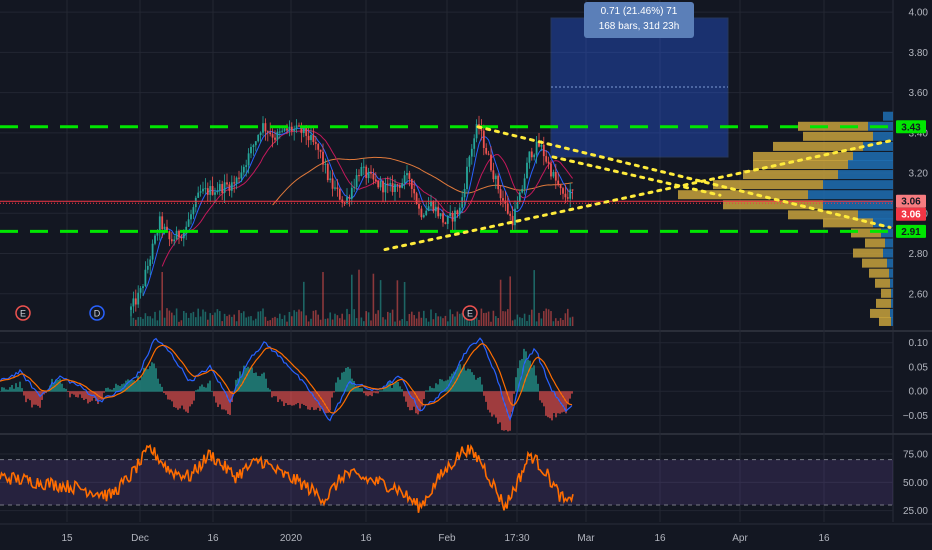 The image size is (932, 550). I want to click on price-tick-label: 3.80, so click(919, 53).